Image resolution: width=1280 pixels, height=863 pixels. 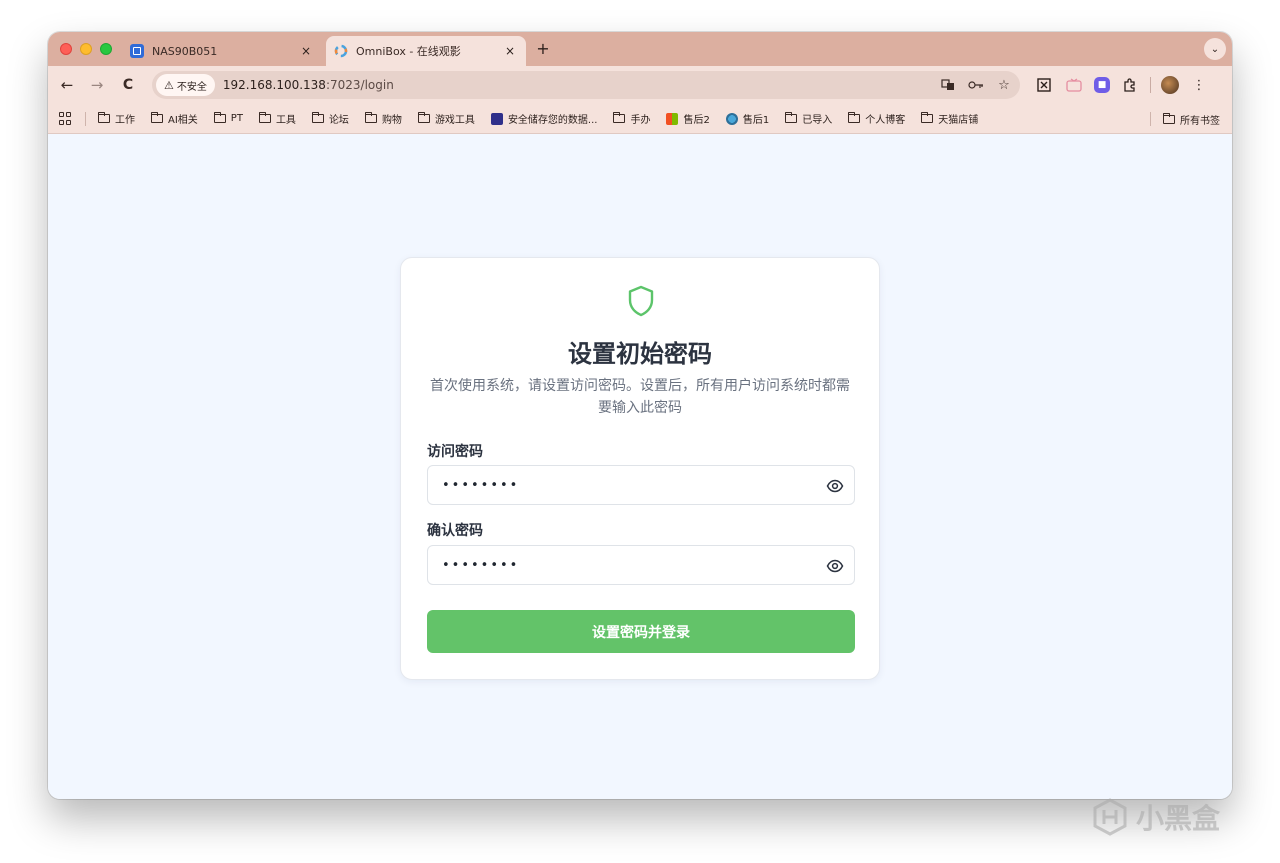 I want to click on page-title: 设置初始密码, so click(x=640, y=354).